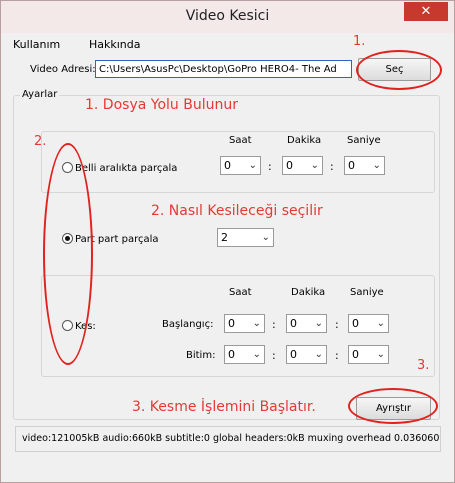  Describe the element at coordinates (68, 254) in the screenshot. I see `annotation-oval-options` at that location.